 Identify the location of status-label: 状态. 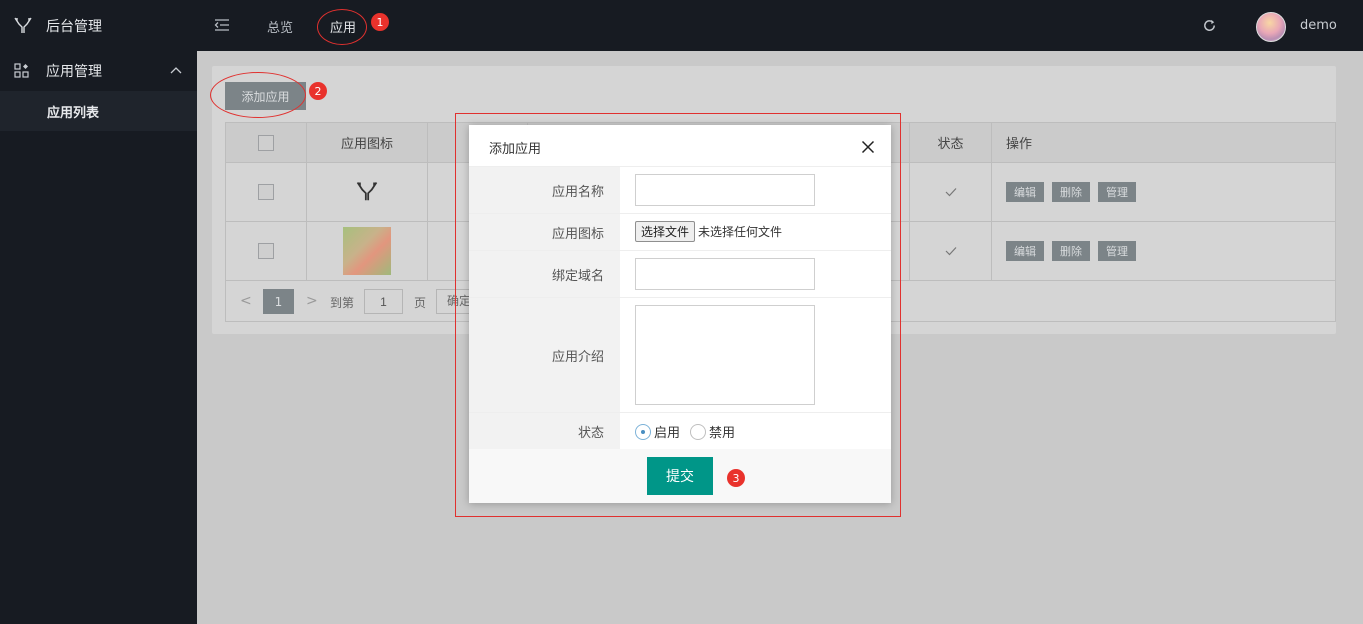
(544, 431).